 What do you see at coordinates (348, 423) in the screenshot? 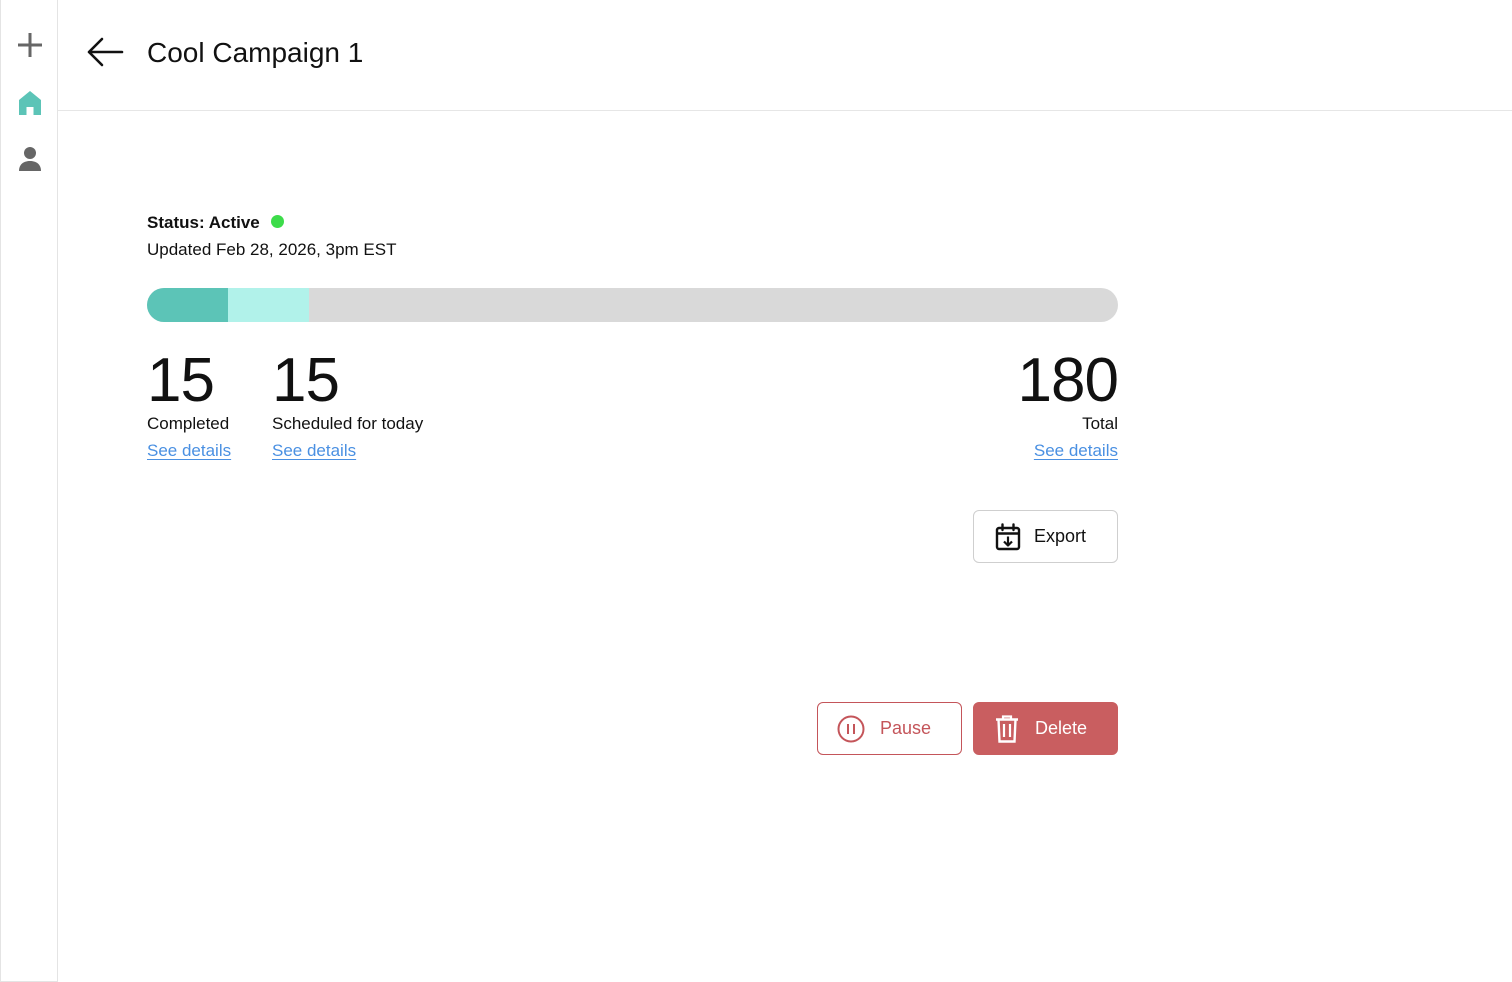
I see `stat-scheduled-label: Scheduled for today` at bounding box center [348, 423].